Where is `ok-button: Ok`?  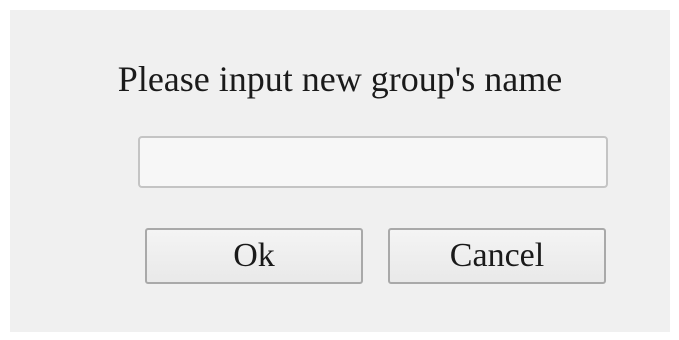 ok-button: Ok is located at coordinates (254, 256).